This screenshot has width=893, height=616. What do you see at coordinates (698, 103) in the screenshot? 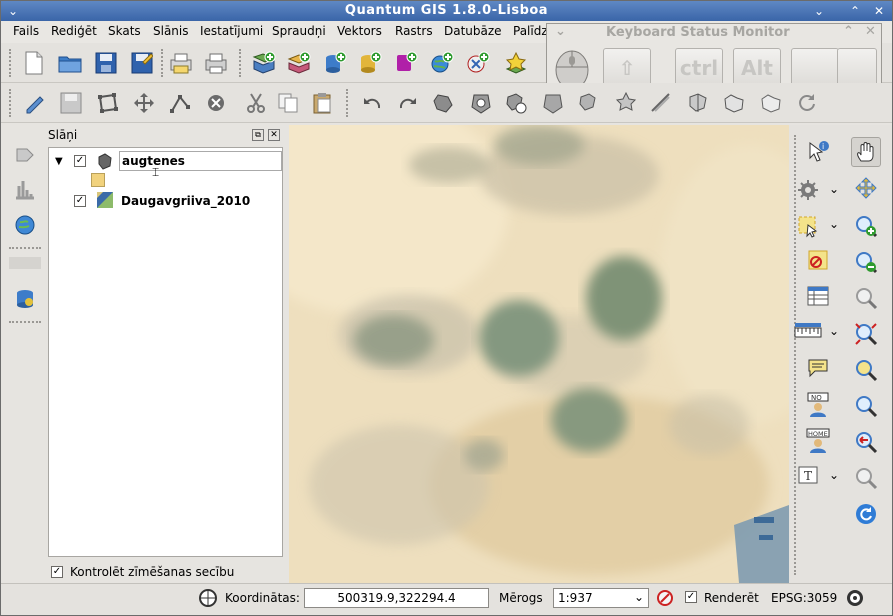
I see `split-icon` at bounding box center [698, 103].